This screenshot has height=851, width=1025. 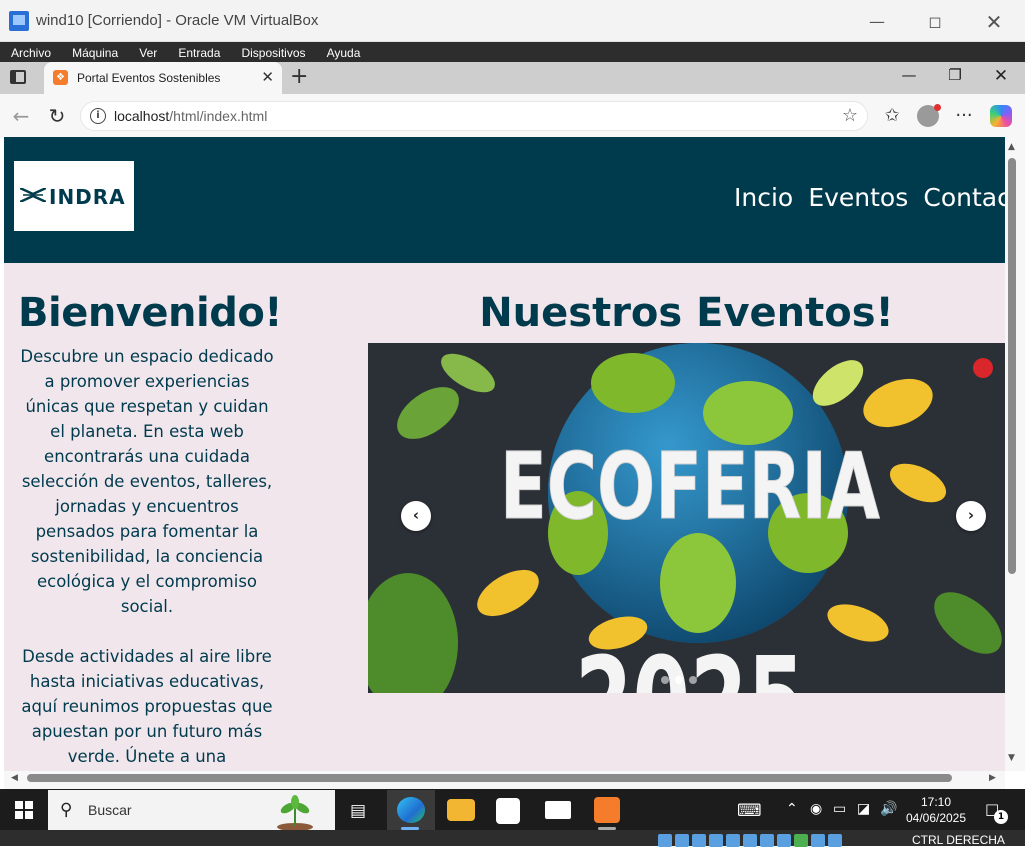 I want to click on close-button: ✕, so click(x=994, y=22).